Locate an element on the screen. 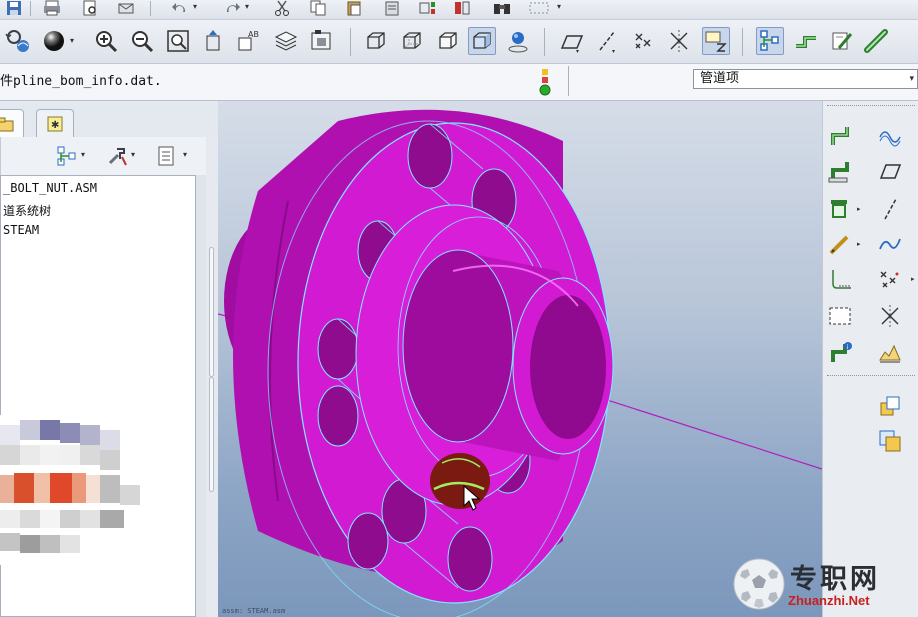 The width and height of the screenshot is (918, 617). panel-sash is located at coordinates (212, 377).